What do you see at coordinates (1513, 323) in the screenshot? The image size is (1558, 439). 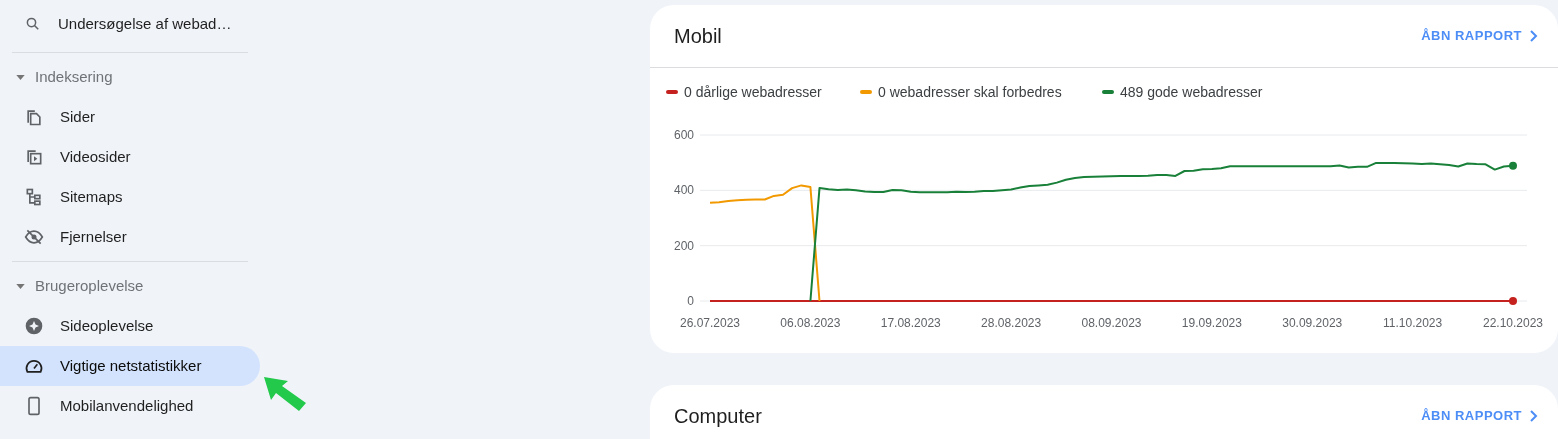 I see `x-axis-label: 22.10.2023` at bounding box center [1513, 323].